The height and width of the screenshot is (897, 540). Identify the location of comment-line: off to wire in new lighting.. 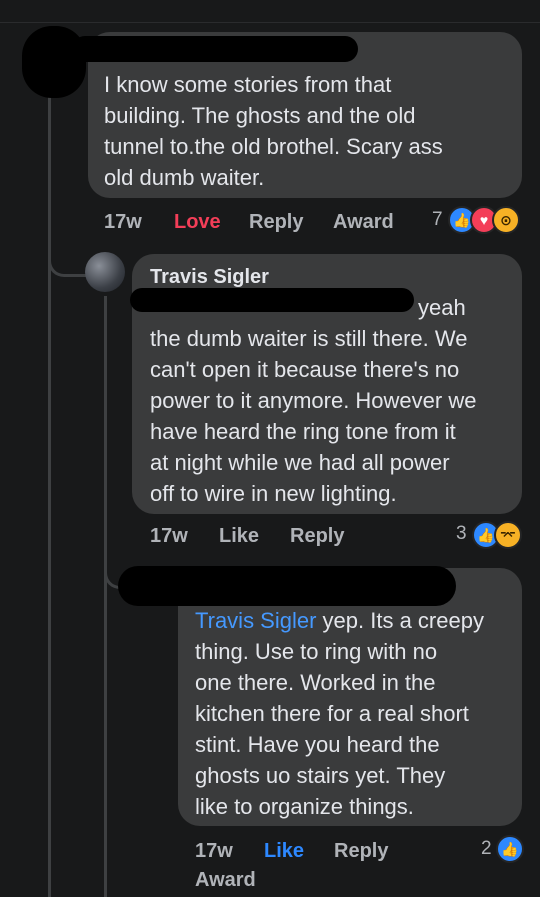
(273, 493).